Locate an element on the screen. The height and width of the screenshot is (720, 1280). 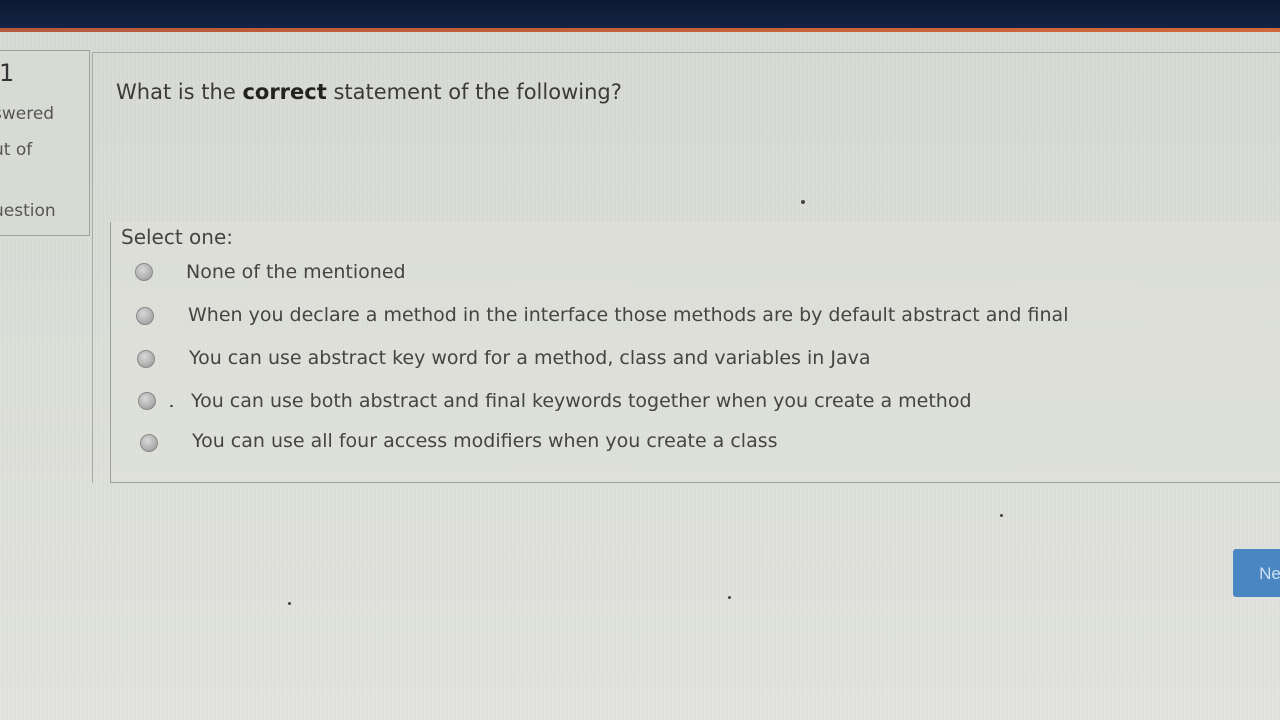
flag-question-link: uestion is located at coordinates (28, 211).